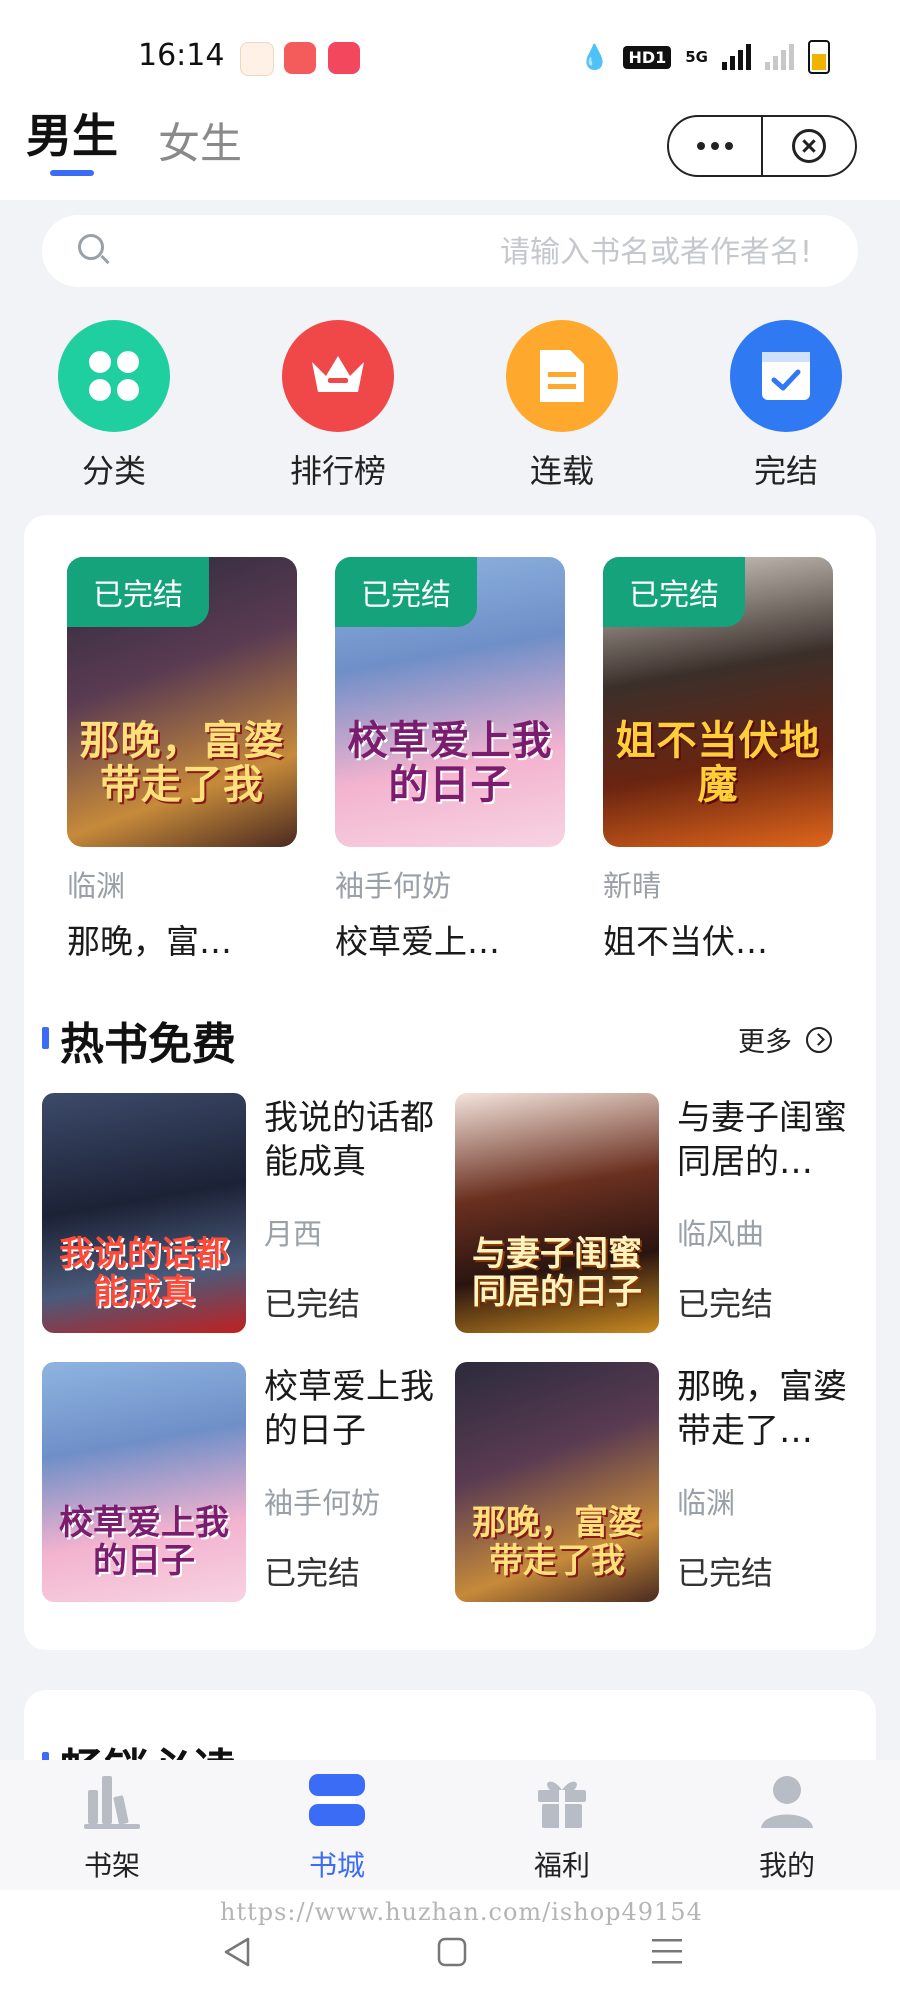 Image resolution: width=900 pixels, height=2000 pixels. What do you see at coordinates (349, 1409) in the screenshot?
I see `book-title: 校草爱上我的日子` at bounding box center [349, 1409].